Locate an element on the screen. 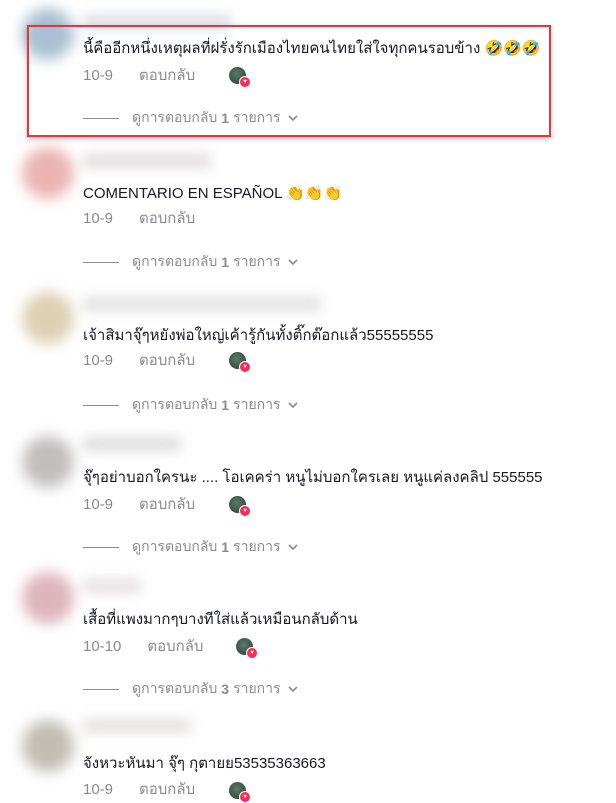 The height and width of the screenshot is (803, 616). comment-meta: 10-10 ตอบกลับ is located at coordinates (143, 646).